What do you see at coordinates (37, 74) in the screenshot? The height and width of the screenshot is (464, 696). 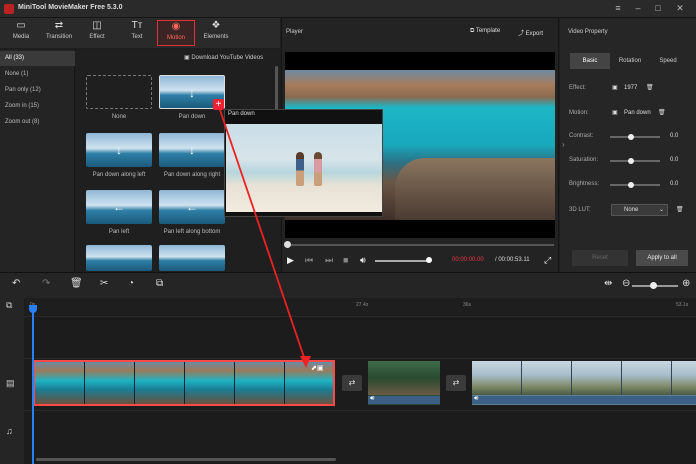 I see `category-none: None (1)` at bounding box center [37, 74].